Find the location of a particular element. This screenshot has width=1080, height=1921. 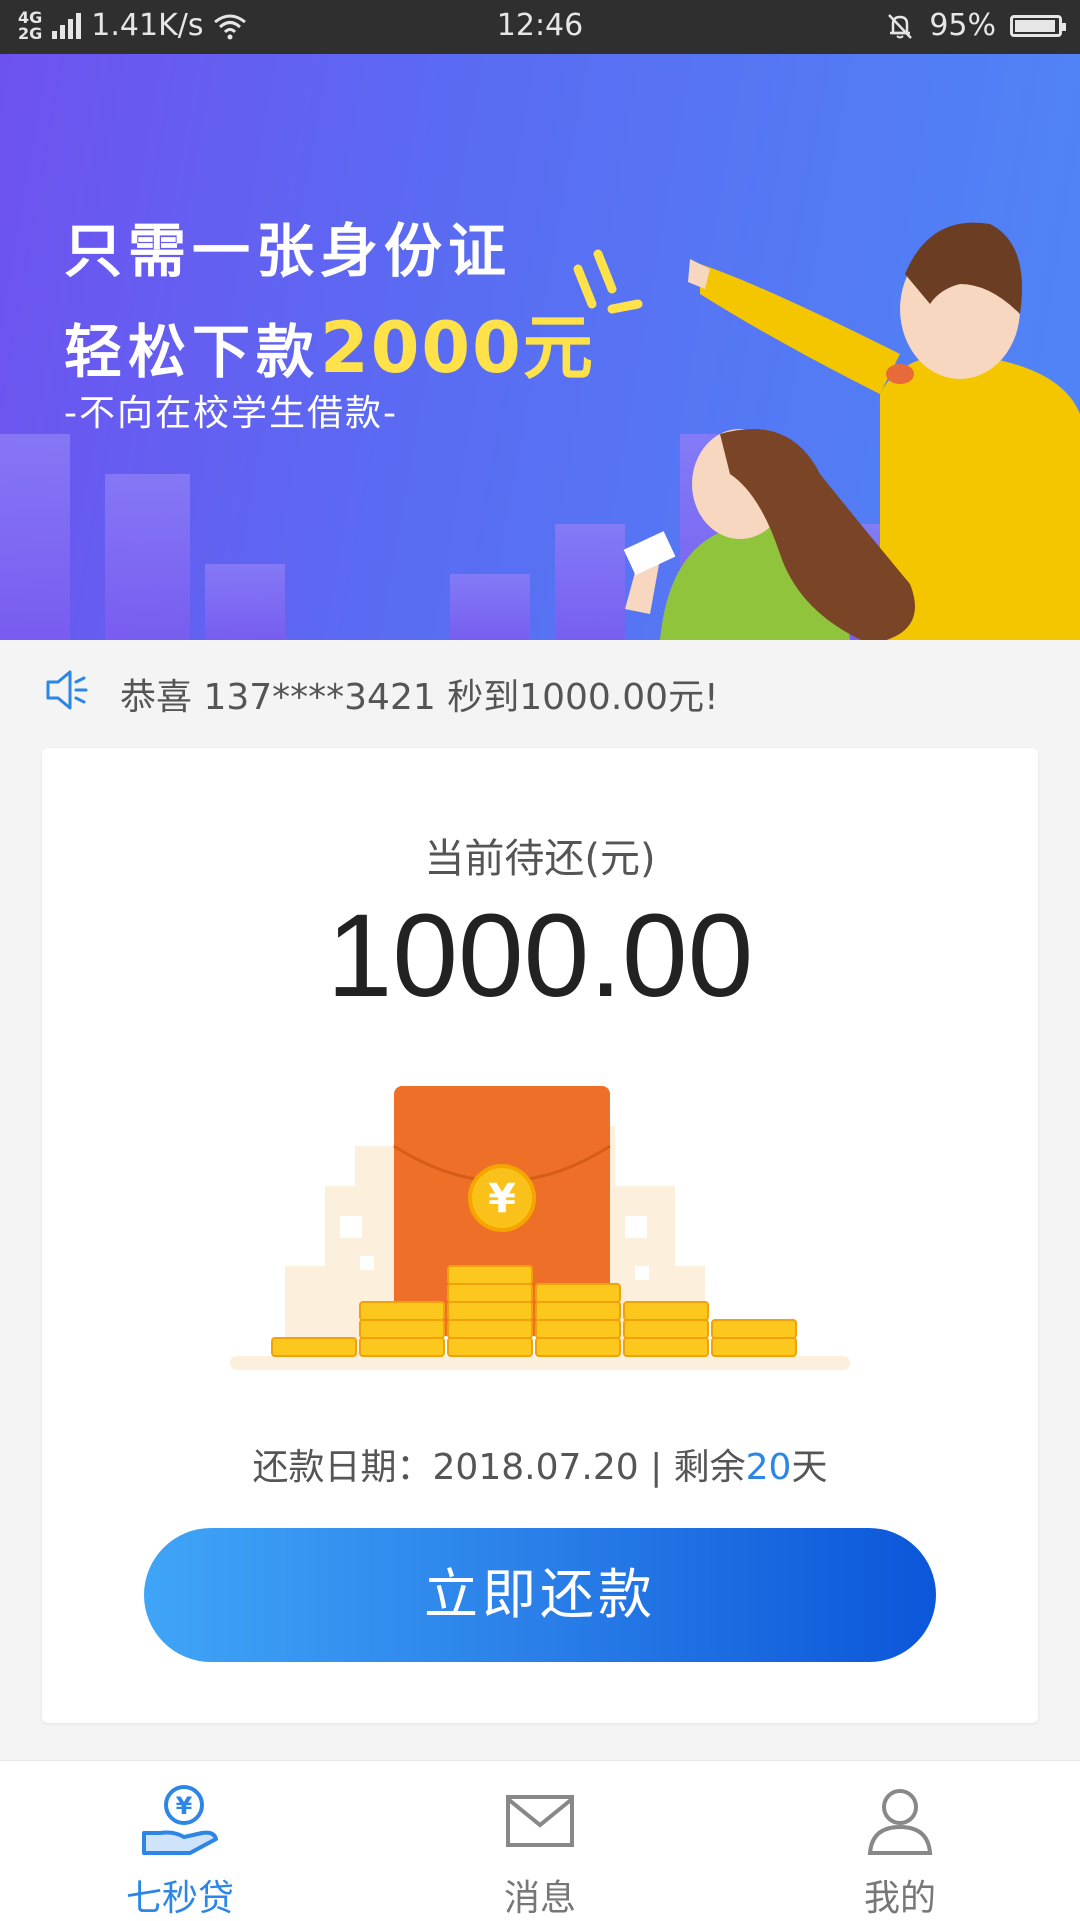

banner-subheadline: 轻松下款2000元 is located at coordinates (329, 342).